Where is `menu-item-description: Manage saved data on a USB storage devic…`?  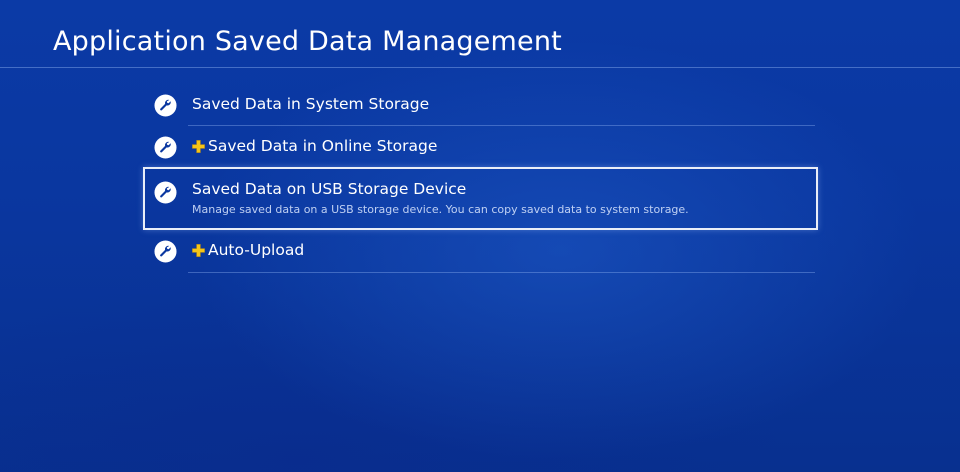 menu-item-description: Manage saved data on a USB storage devic… is located at coordinates (440, 209).